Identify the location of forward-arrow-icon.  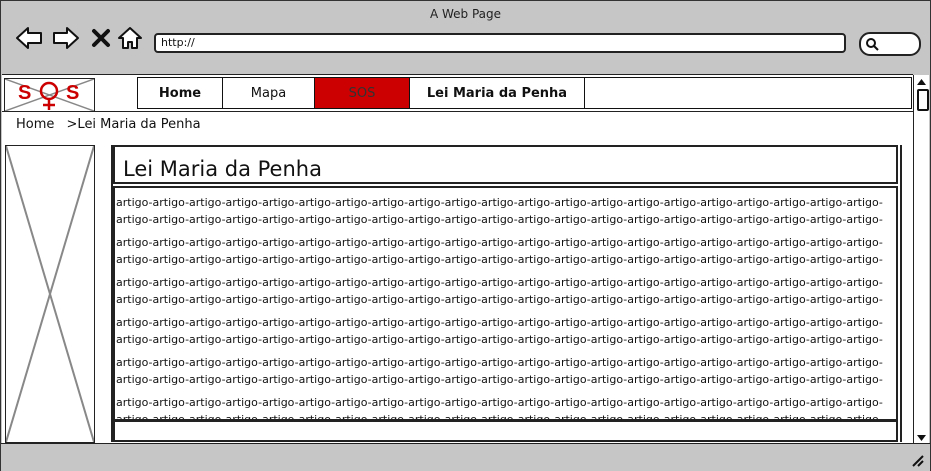
(66, 38).